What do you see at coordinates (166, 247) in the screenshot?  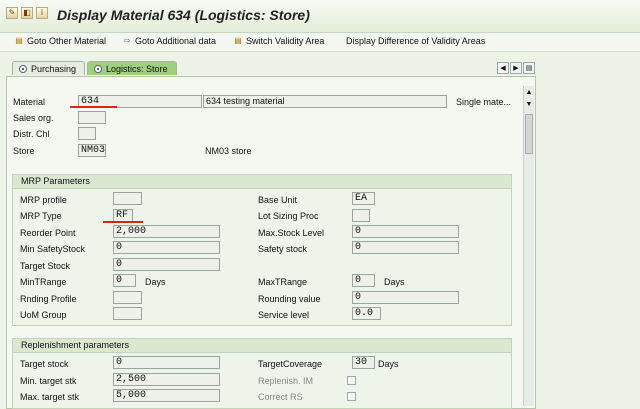 I see `min-safety-stock-field: 0` at bounding box center [166, 247].